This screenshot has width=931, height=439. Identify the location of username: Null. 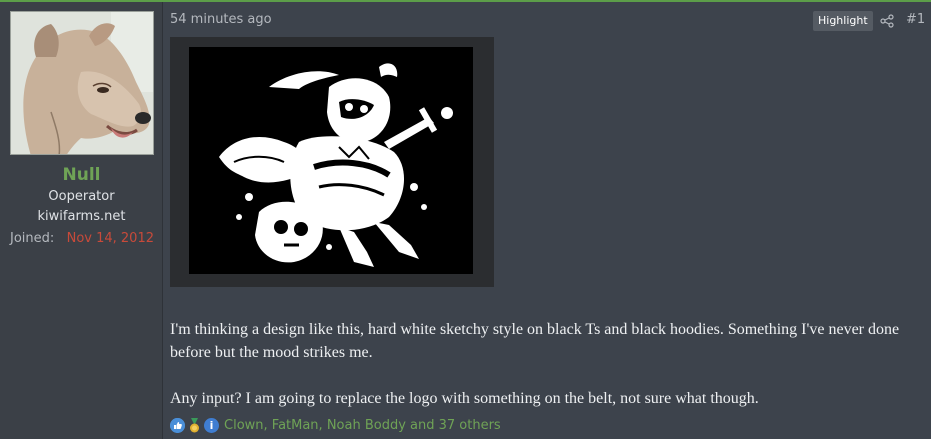
(81, 175).